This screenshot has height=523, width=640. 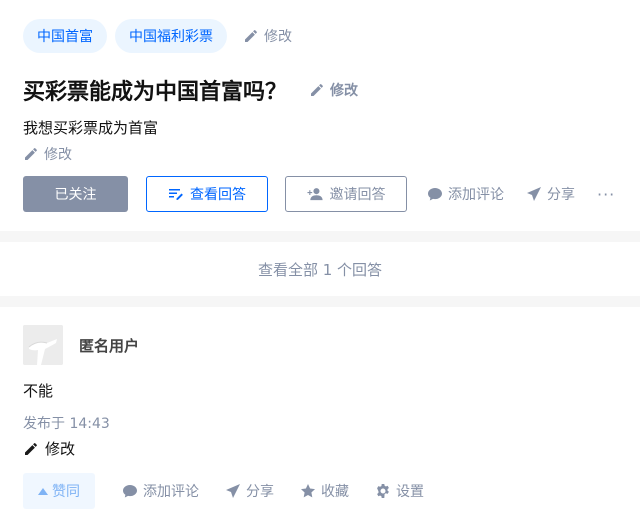 I want to click on edit-answer-link: 修改, so click(x=49, y=448).